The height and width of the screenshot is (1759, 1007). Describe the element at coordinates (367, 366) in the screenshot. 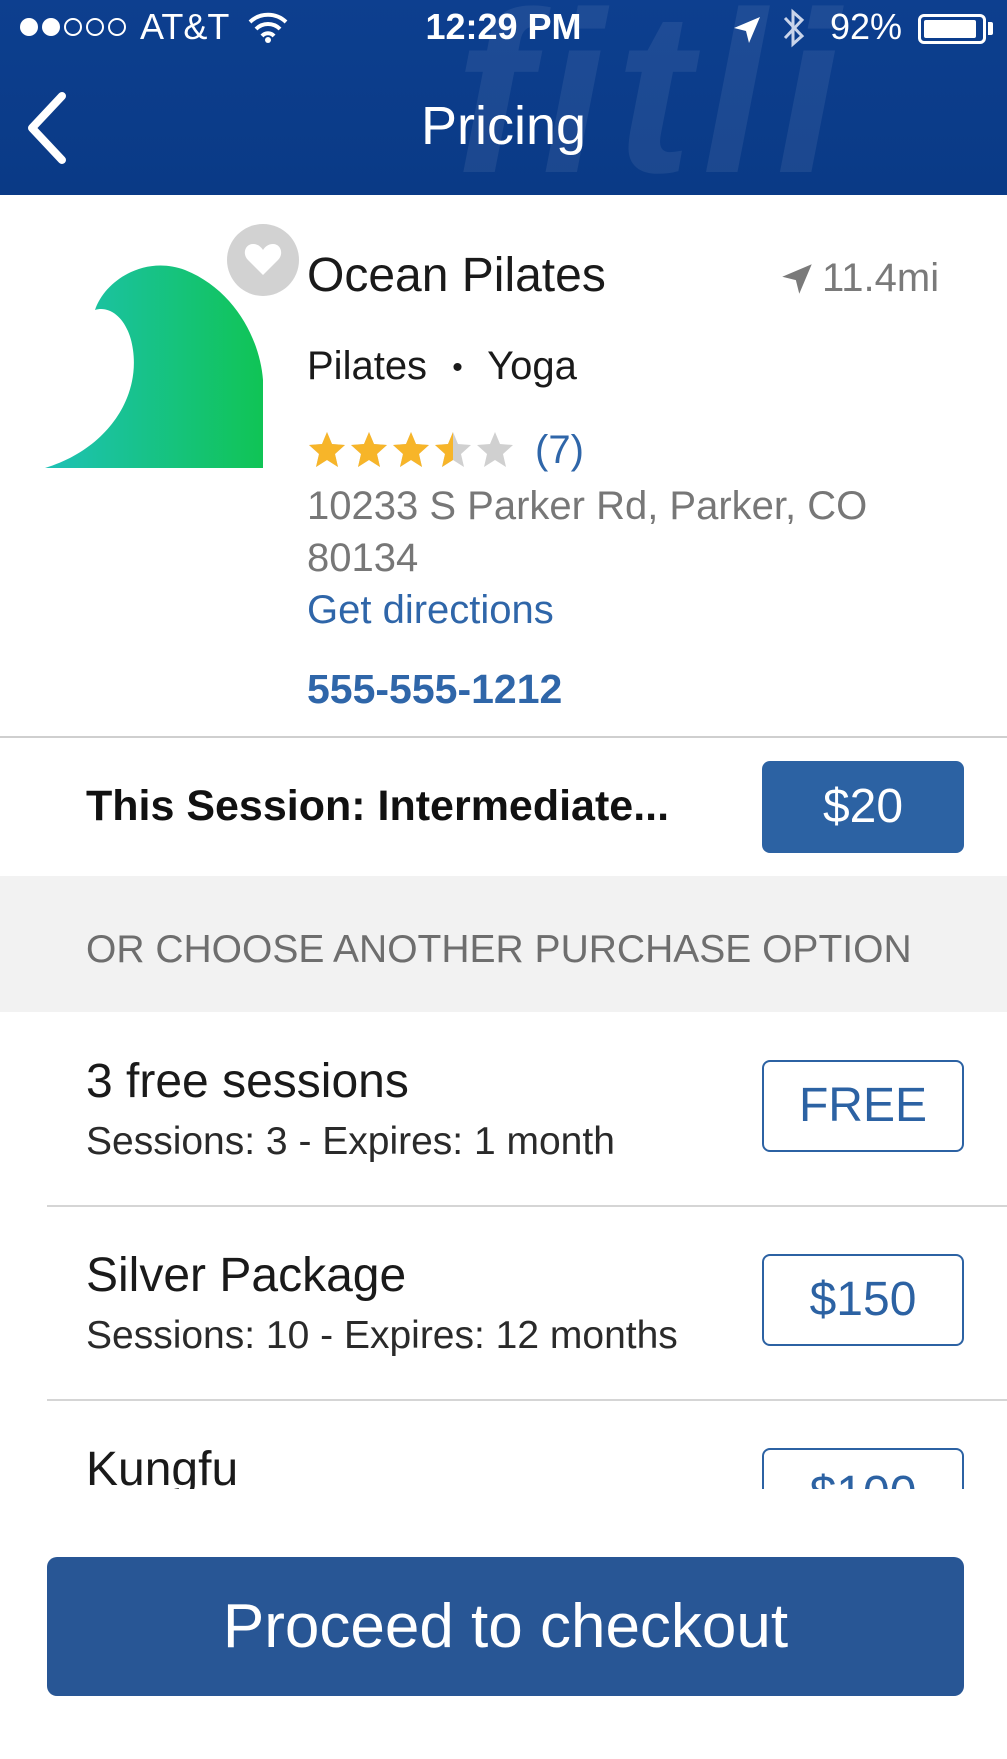

I see `category-tag: Pilates` at that location.